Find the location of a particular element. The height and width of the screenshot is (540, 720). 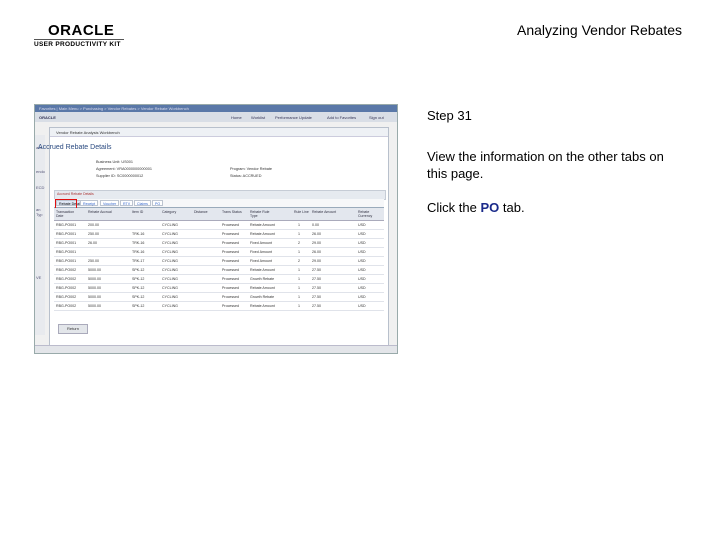

col-header: Item ID is located at coordinates (138, 212).